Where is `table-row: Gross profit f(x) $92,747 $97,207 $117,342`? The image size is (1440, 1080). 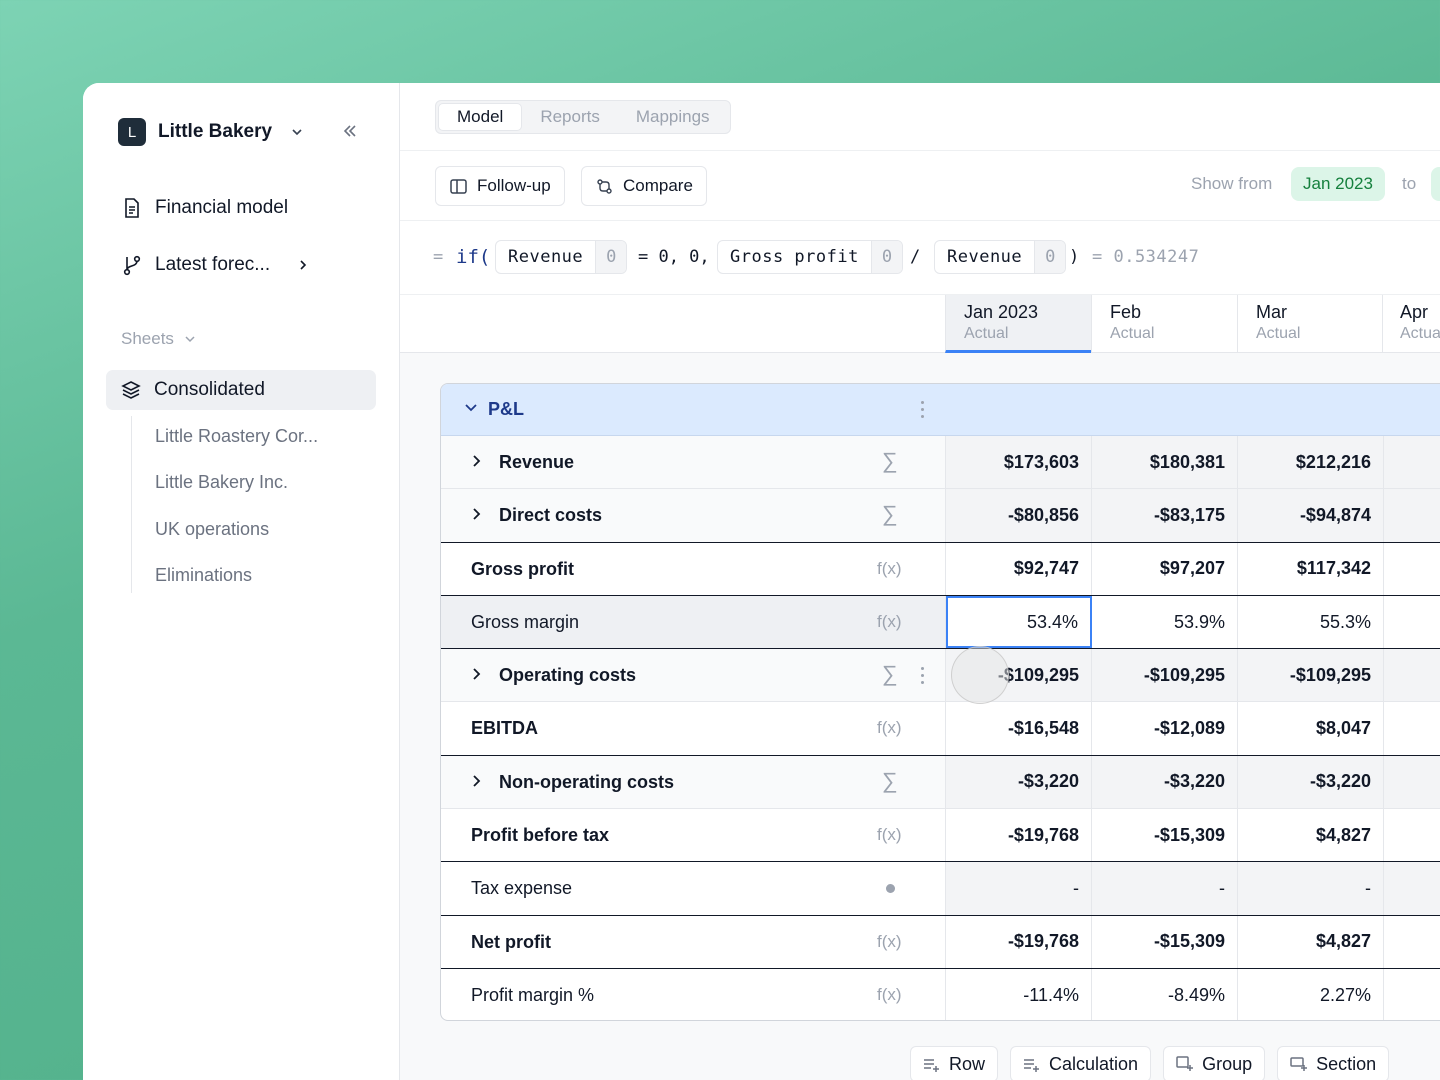
table-row: Gross profit f(x) $92,747 $97,207 $117,342 is located at coordinates (940, 569).